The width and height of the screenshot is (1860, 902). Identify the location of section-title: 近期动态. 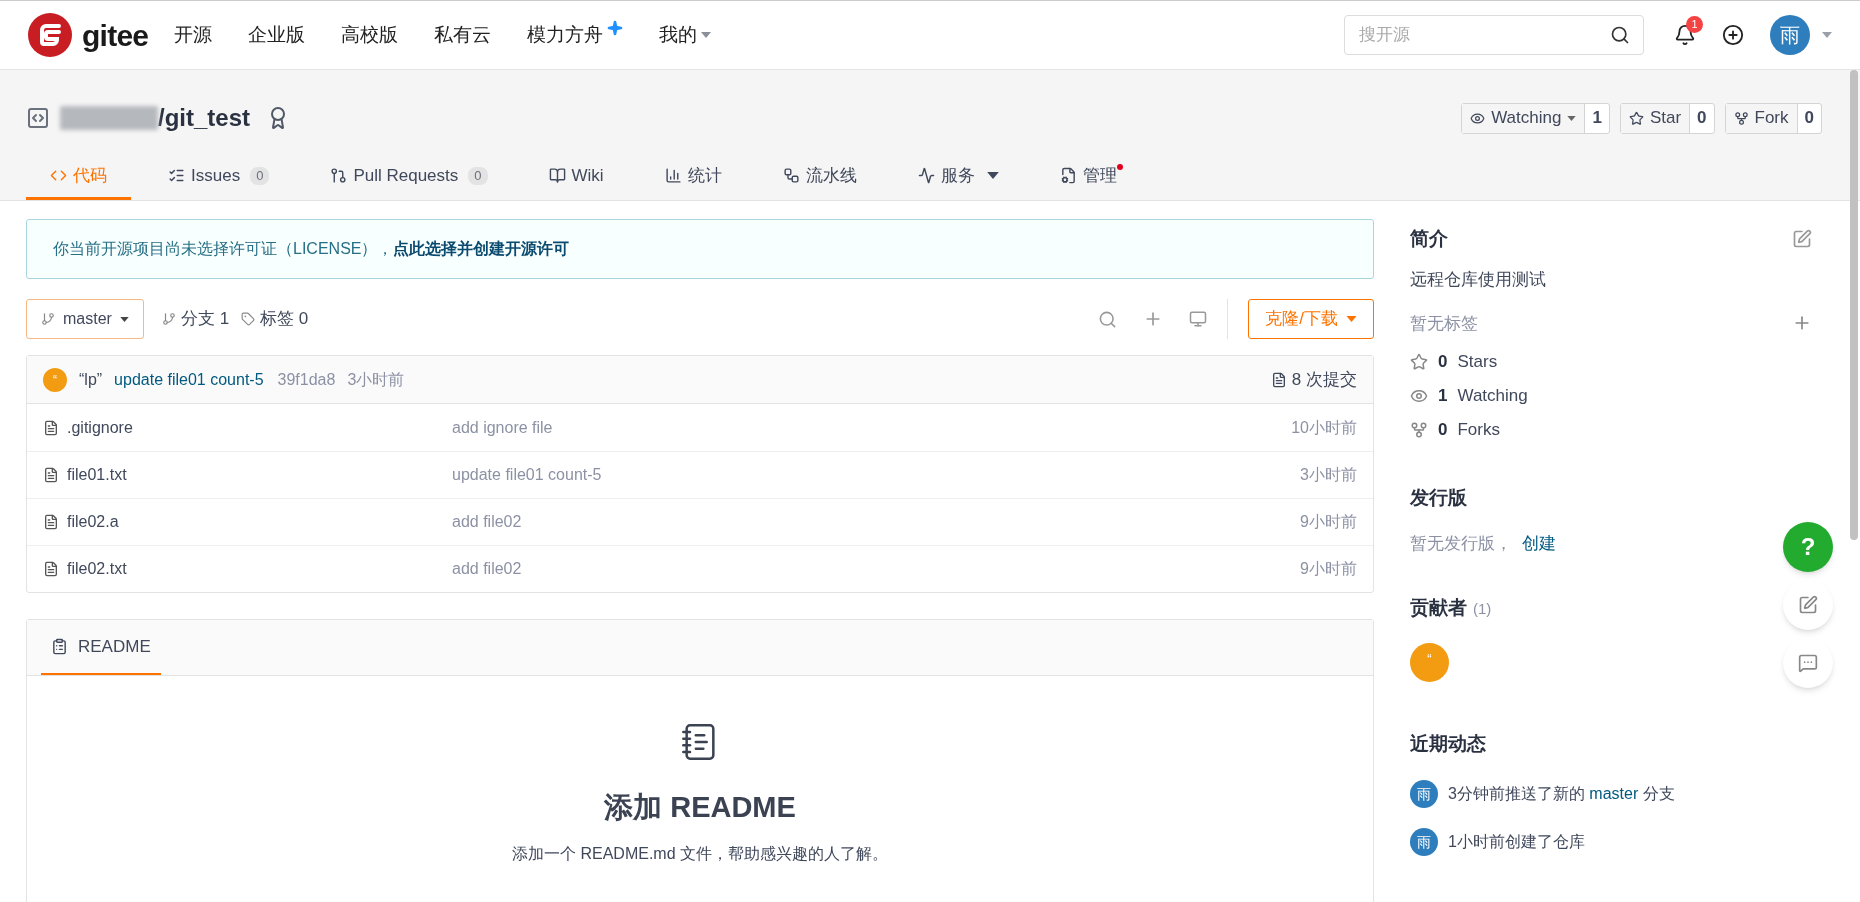
(1448, 743).